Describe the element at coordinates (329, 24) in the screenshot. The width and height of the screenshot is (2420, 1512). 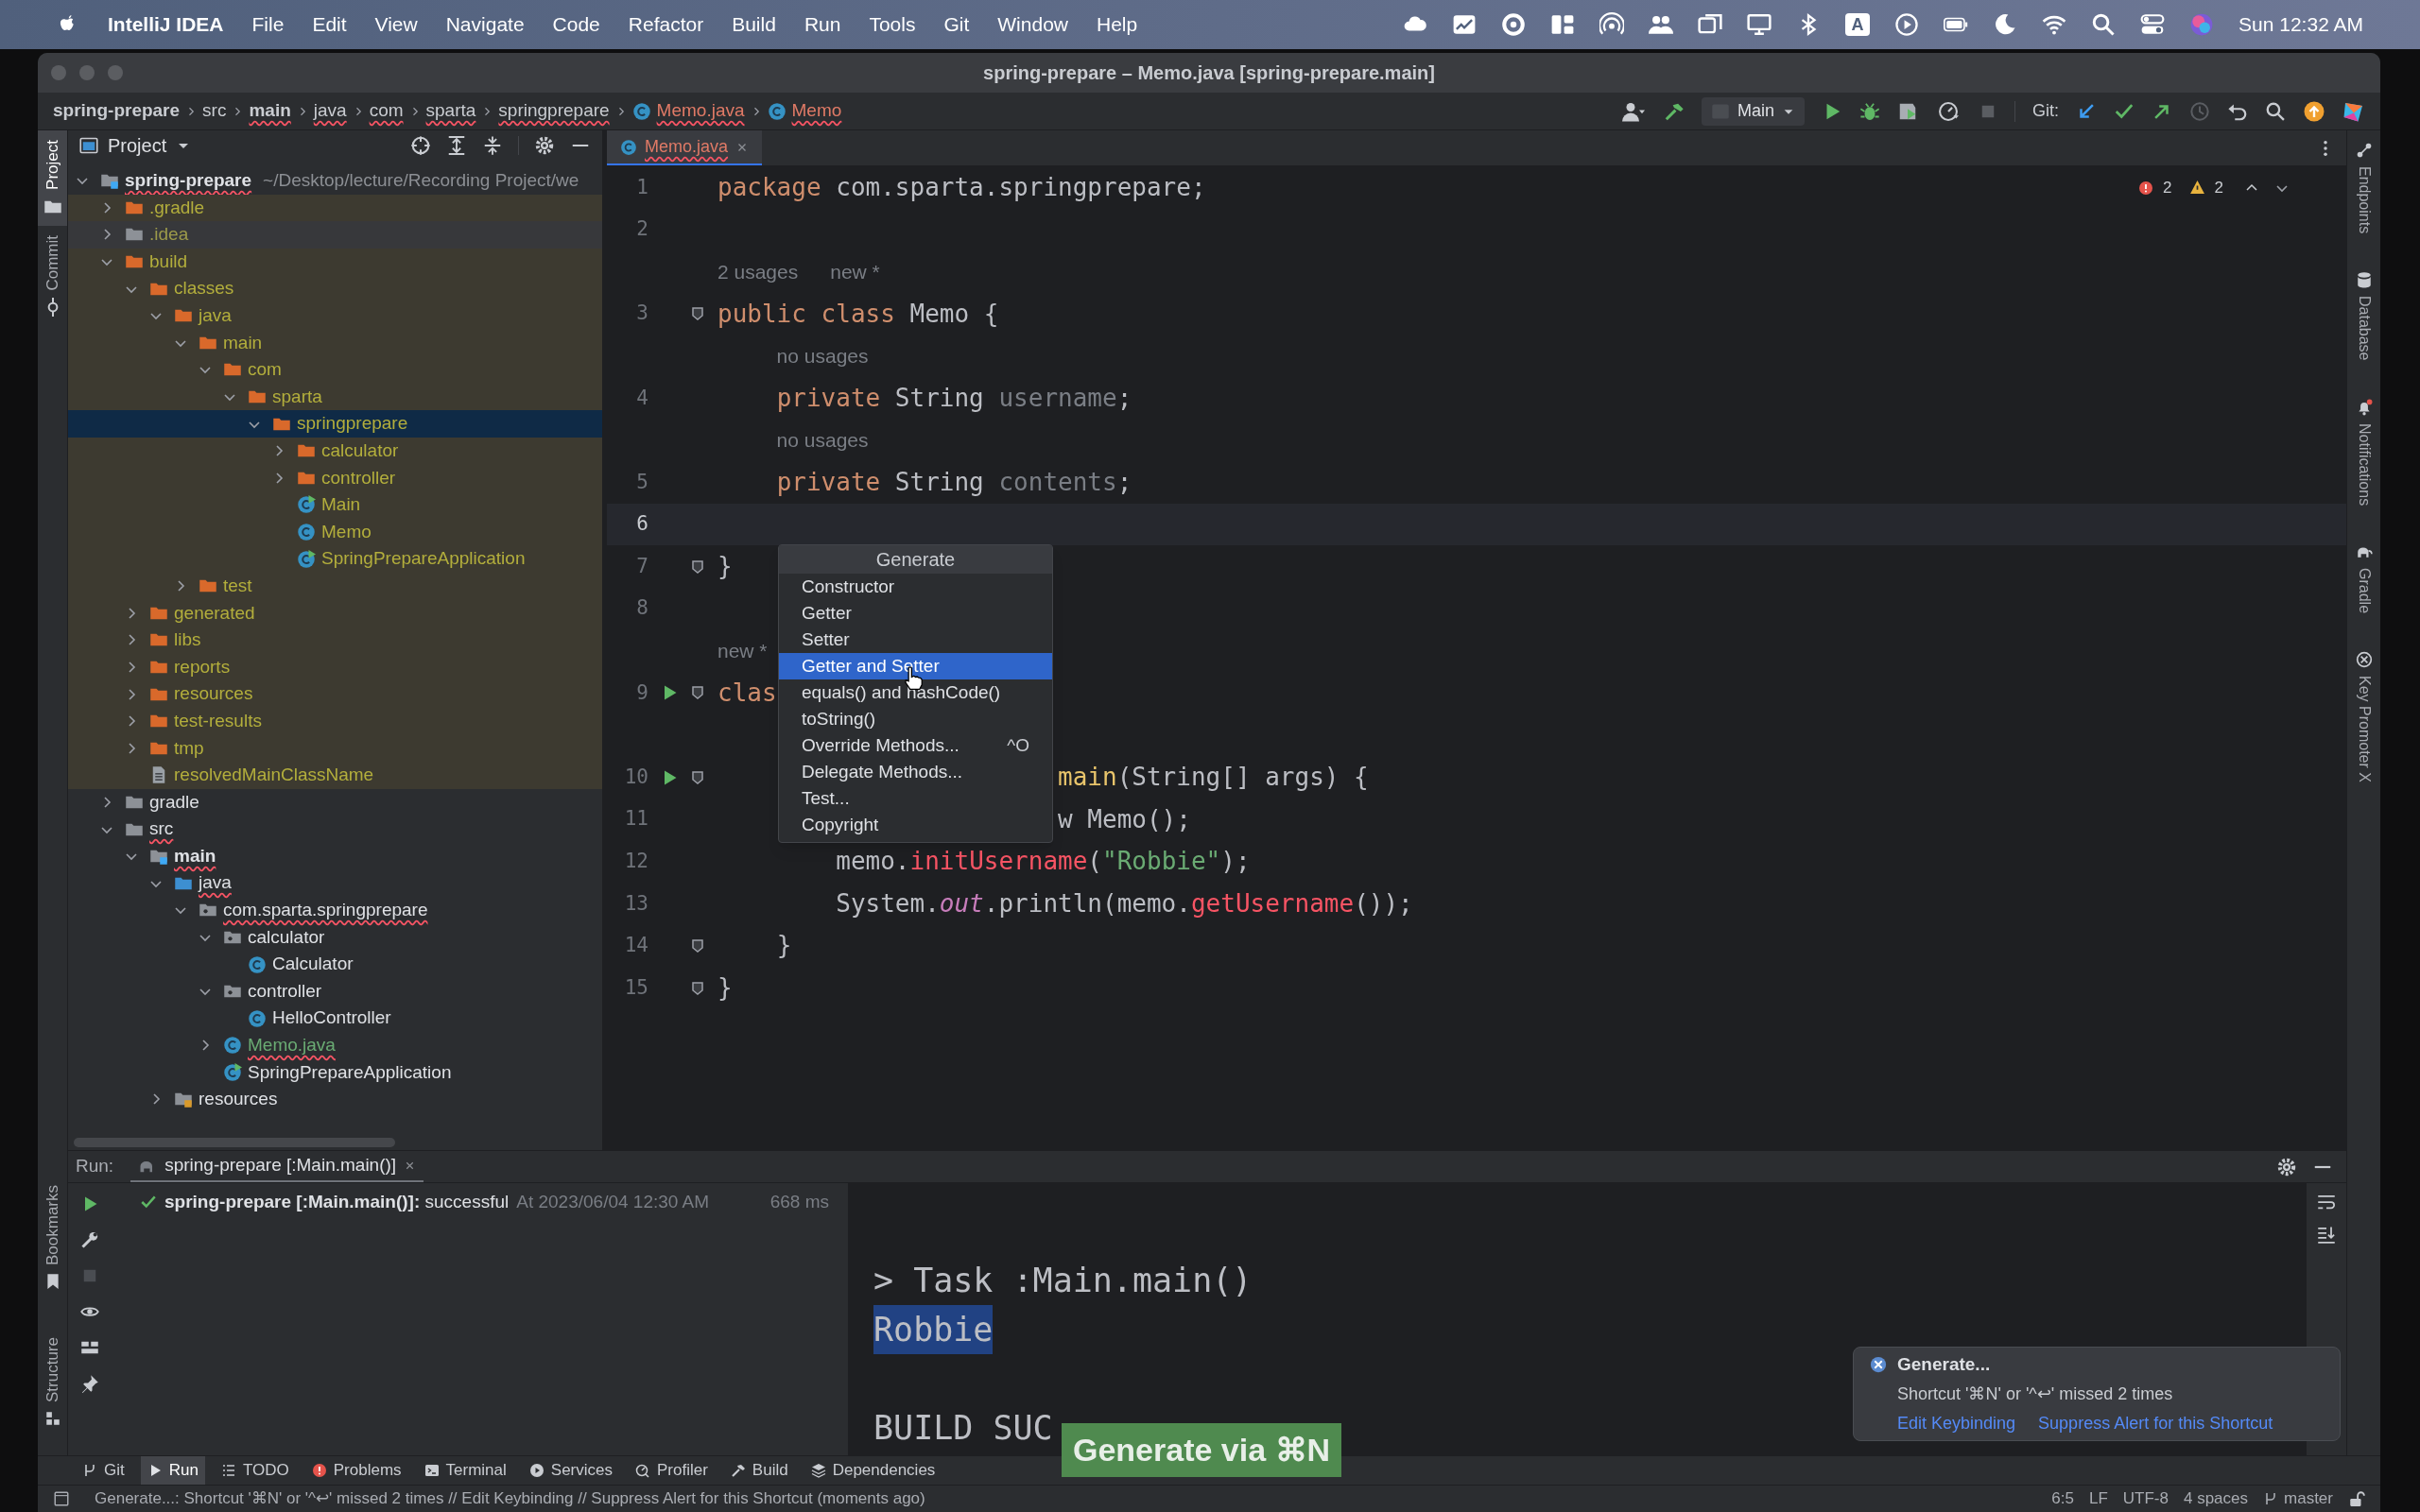
I see `menu-item: Edit` at that location.